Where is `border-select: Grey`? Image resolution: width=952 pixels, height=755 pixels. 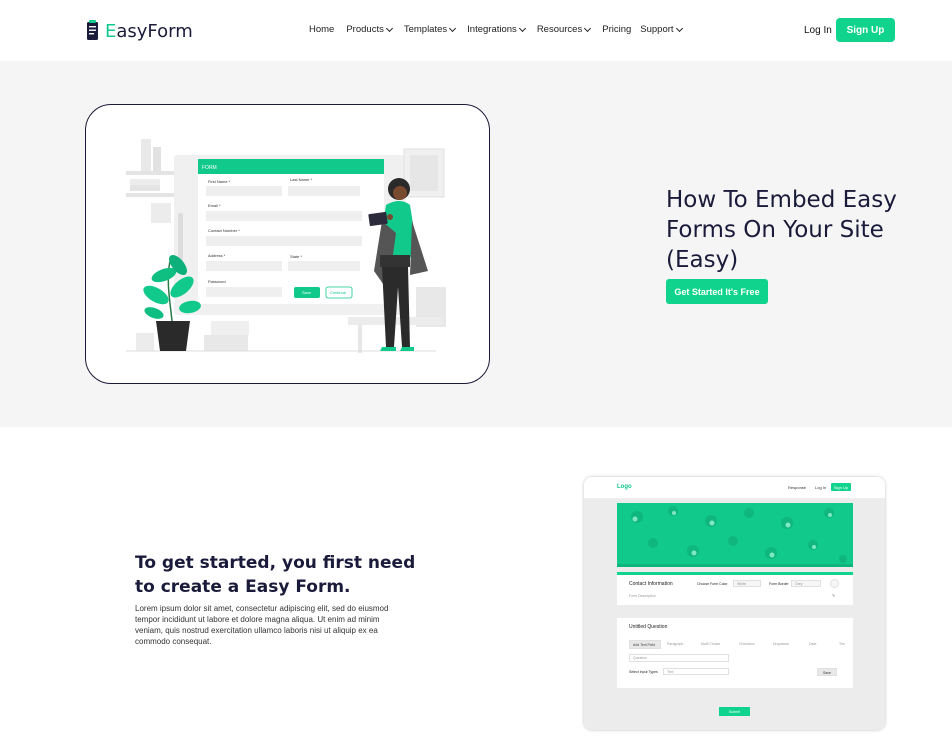 border-select: Grey is located at coordinates (806, 583).